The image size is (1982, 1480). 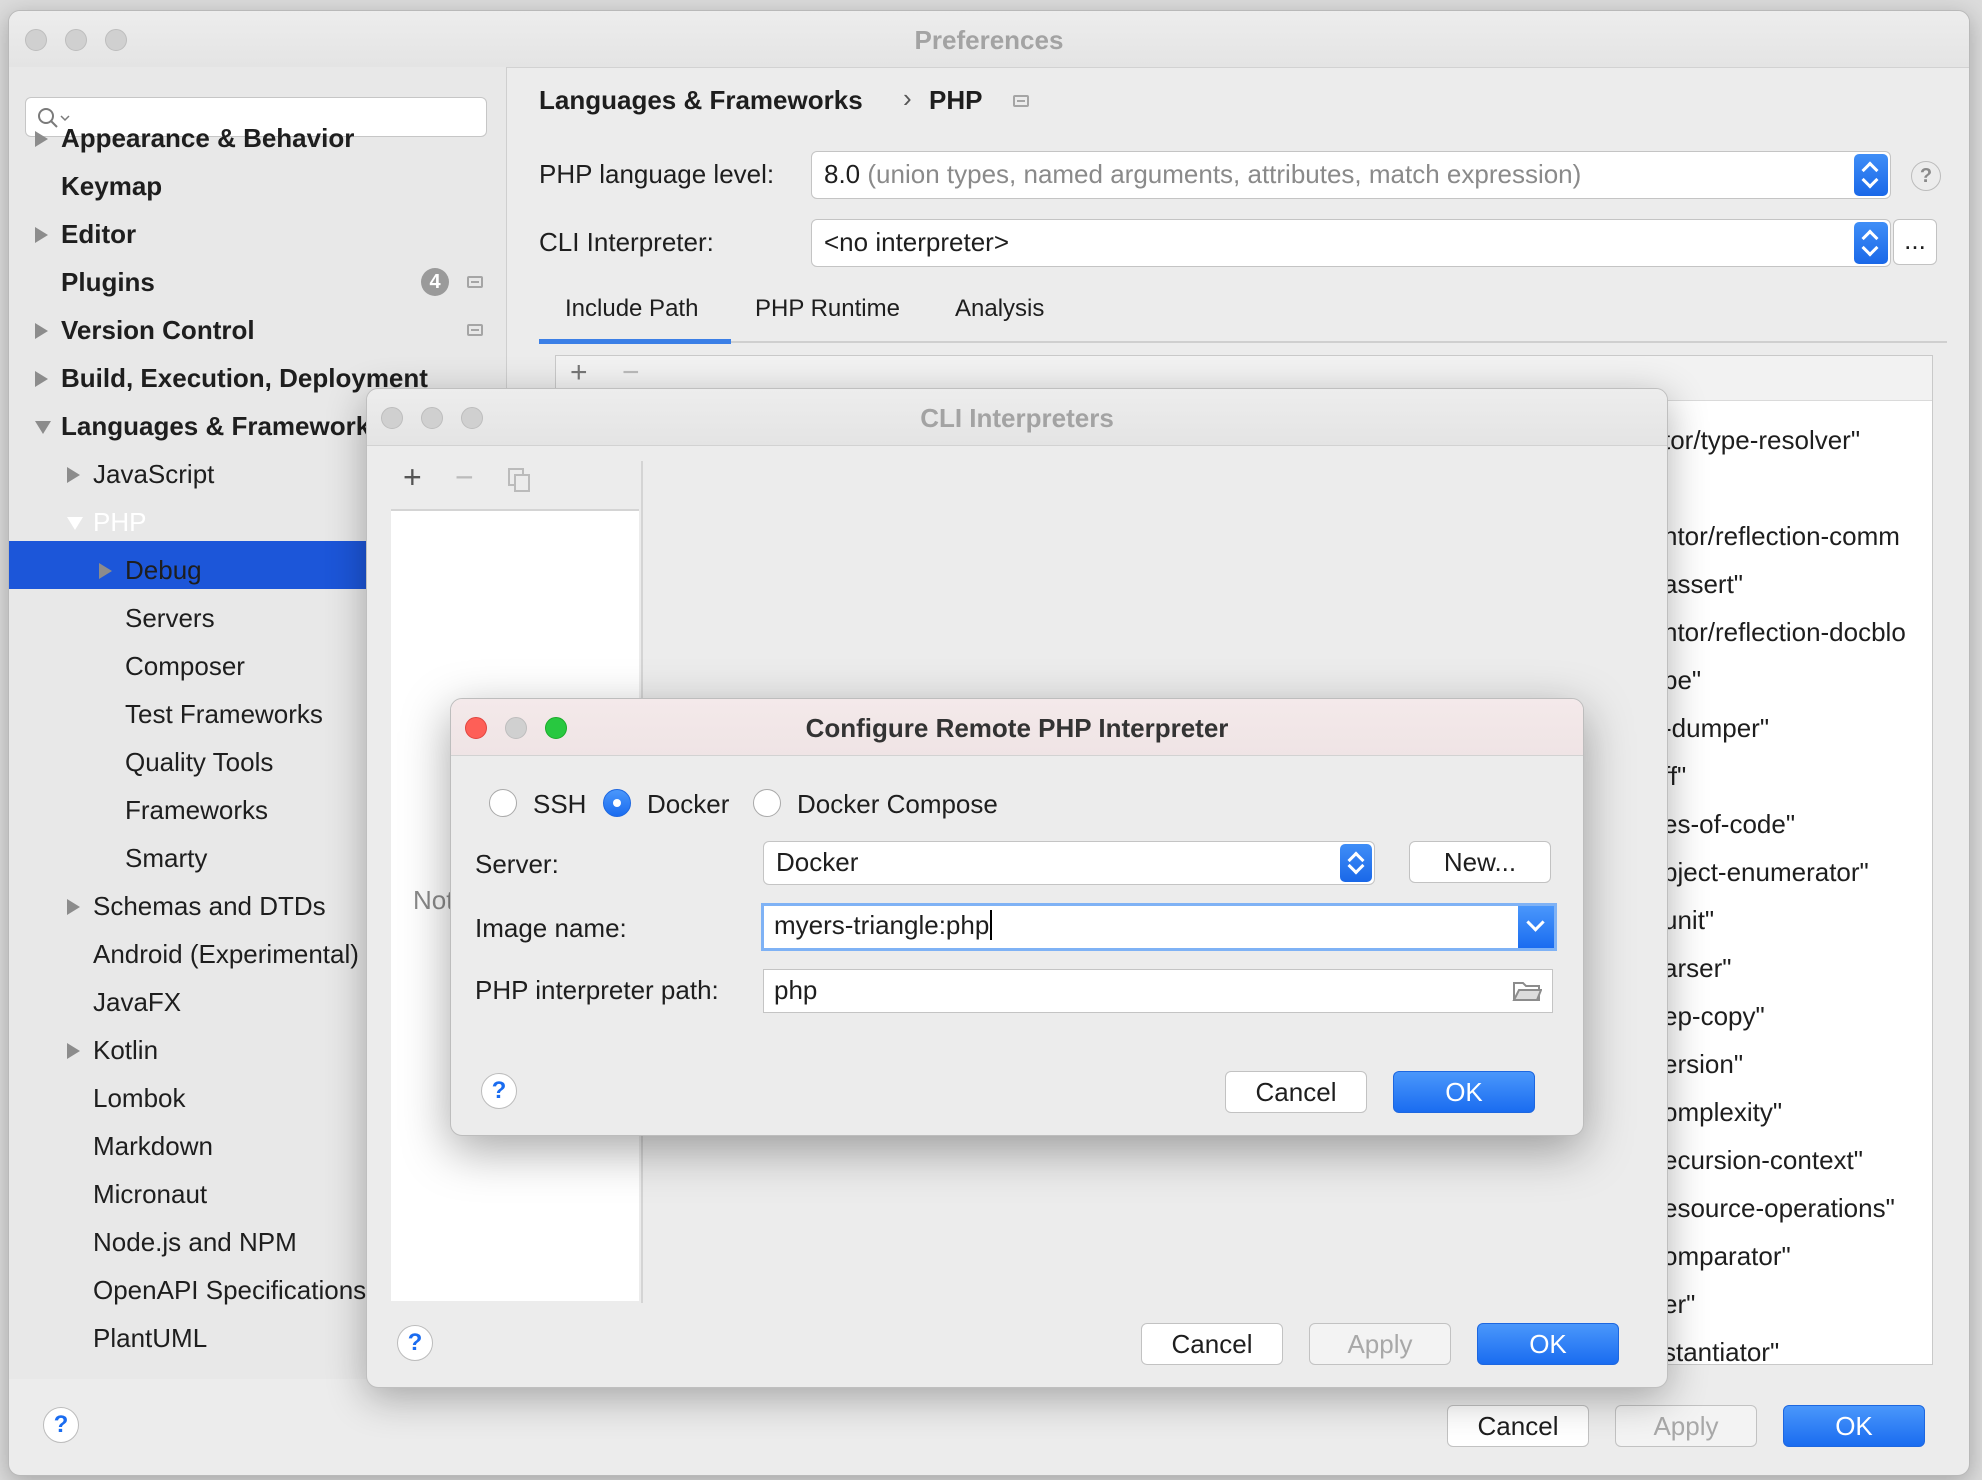 I want to click on ssh-radio-label: SSH, so click(x=559, y=804).